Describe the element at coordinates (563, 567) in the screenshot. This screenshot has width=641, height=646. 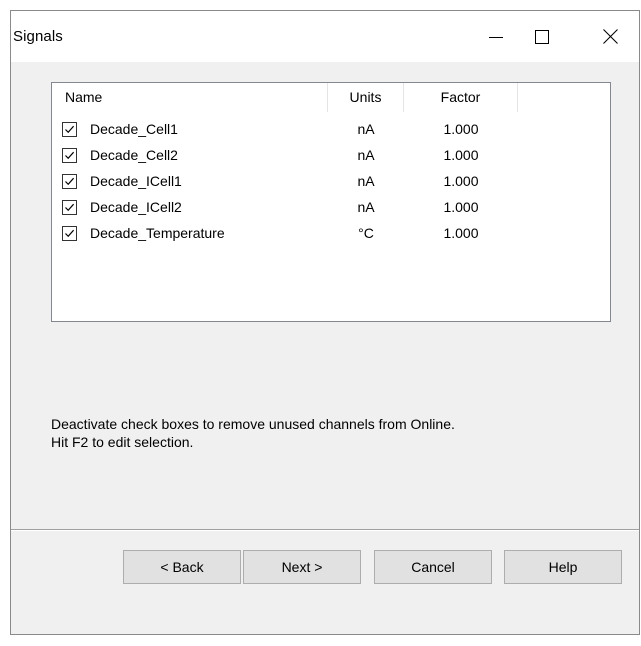
I see `help-button: Help` at that location.